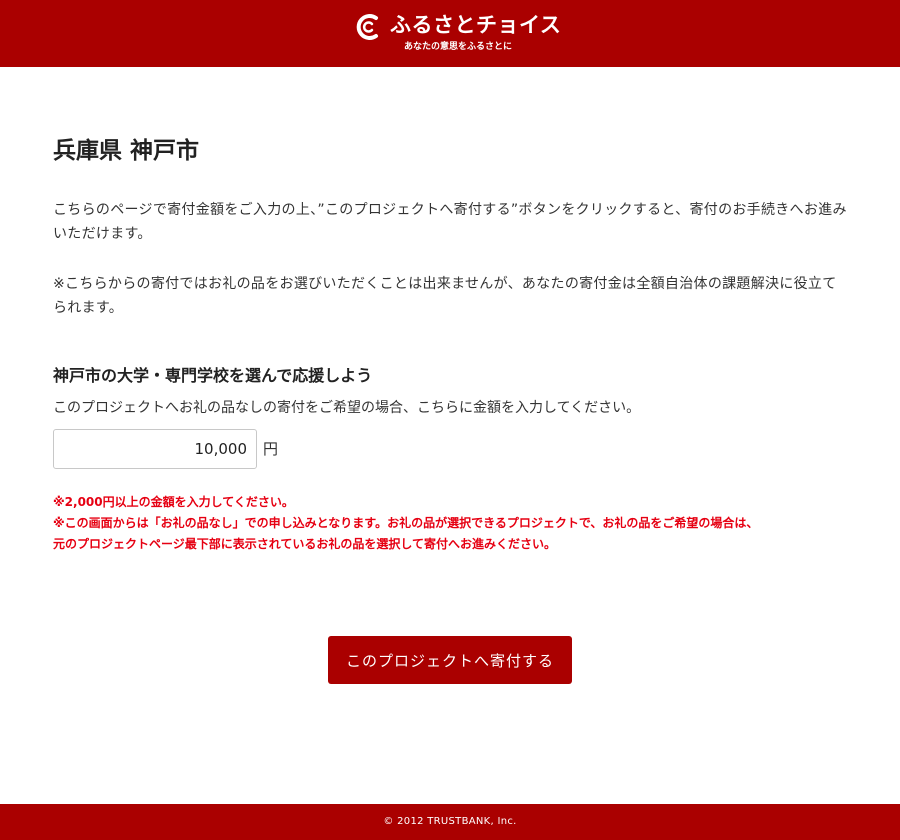 This screenshot has height=840, width=900. Describe the element at coordinates (458, 47) in the screenshot. I see `logo-tagline: あなたの意思をふるさとに` at that location.